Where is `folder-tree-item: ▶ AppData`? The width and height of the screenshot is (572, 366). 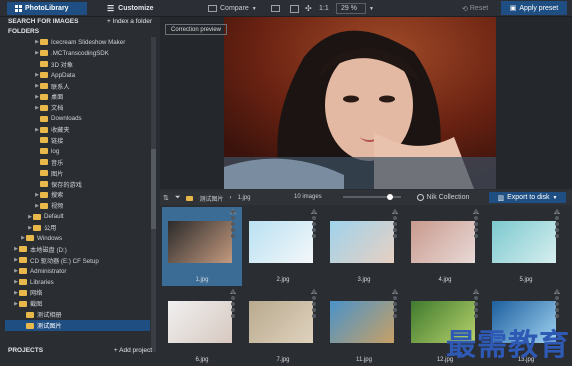 folder-tree-item: ▶ AppData is located at coordinates (77, 75).